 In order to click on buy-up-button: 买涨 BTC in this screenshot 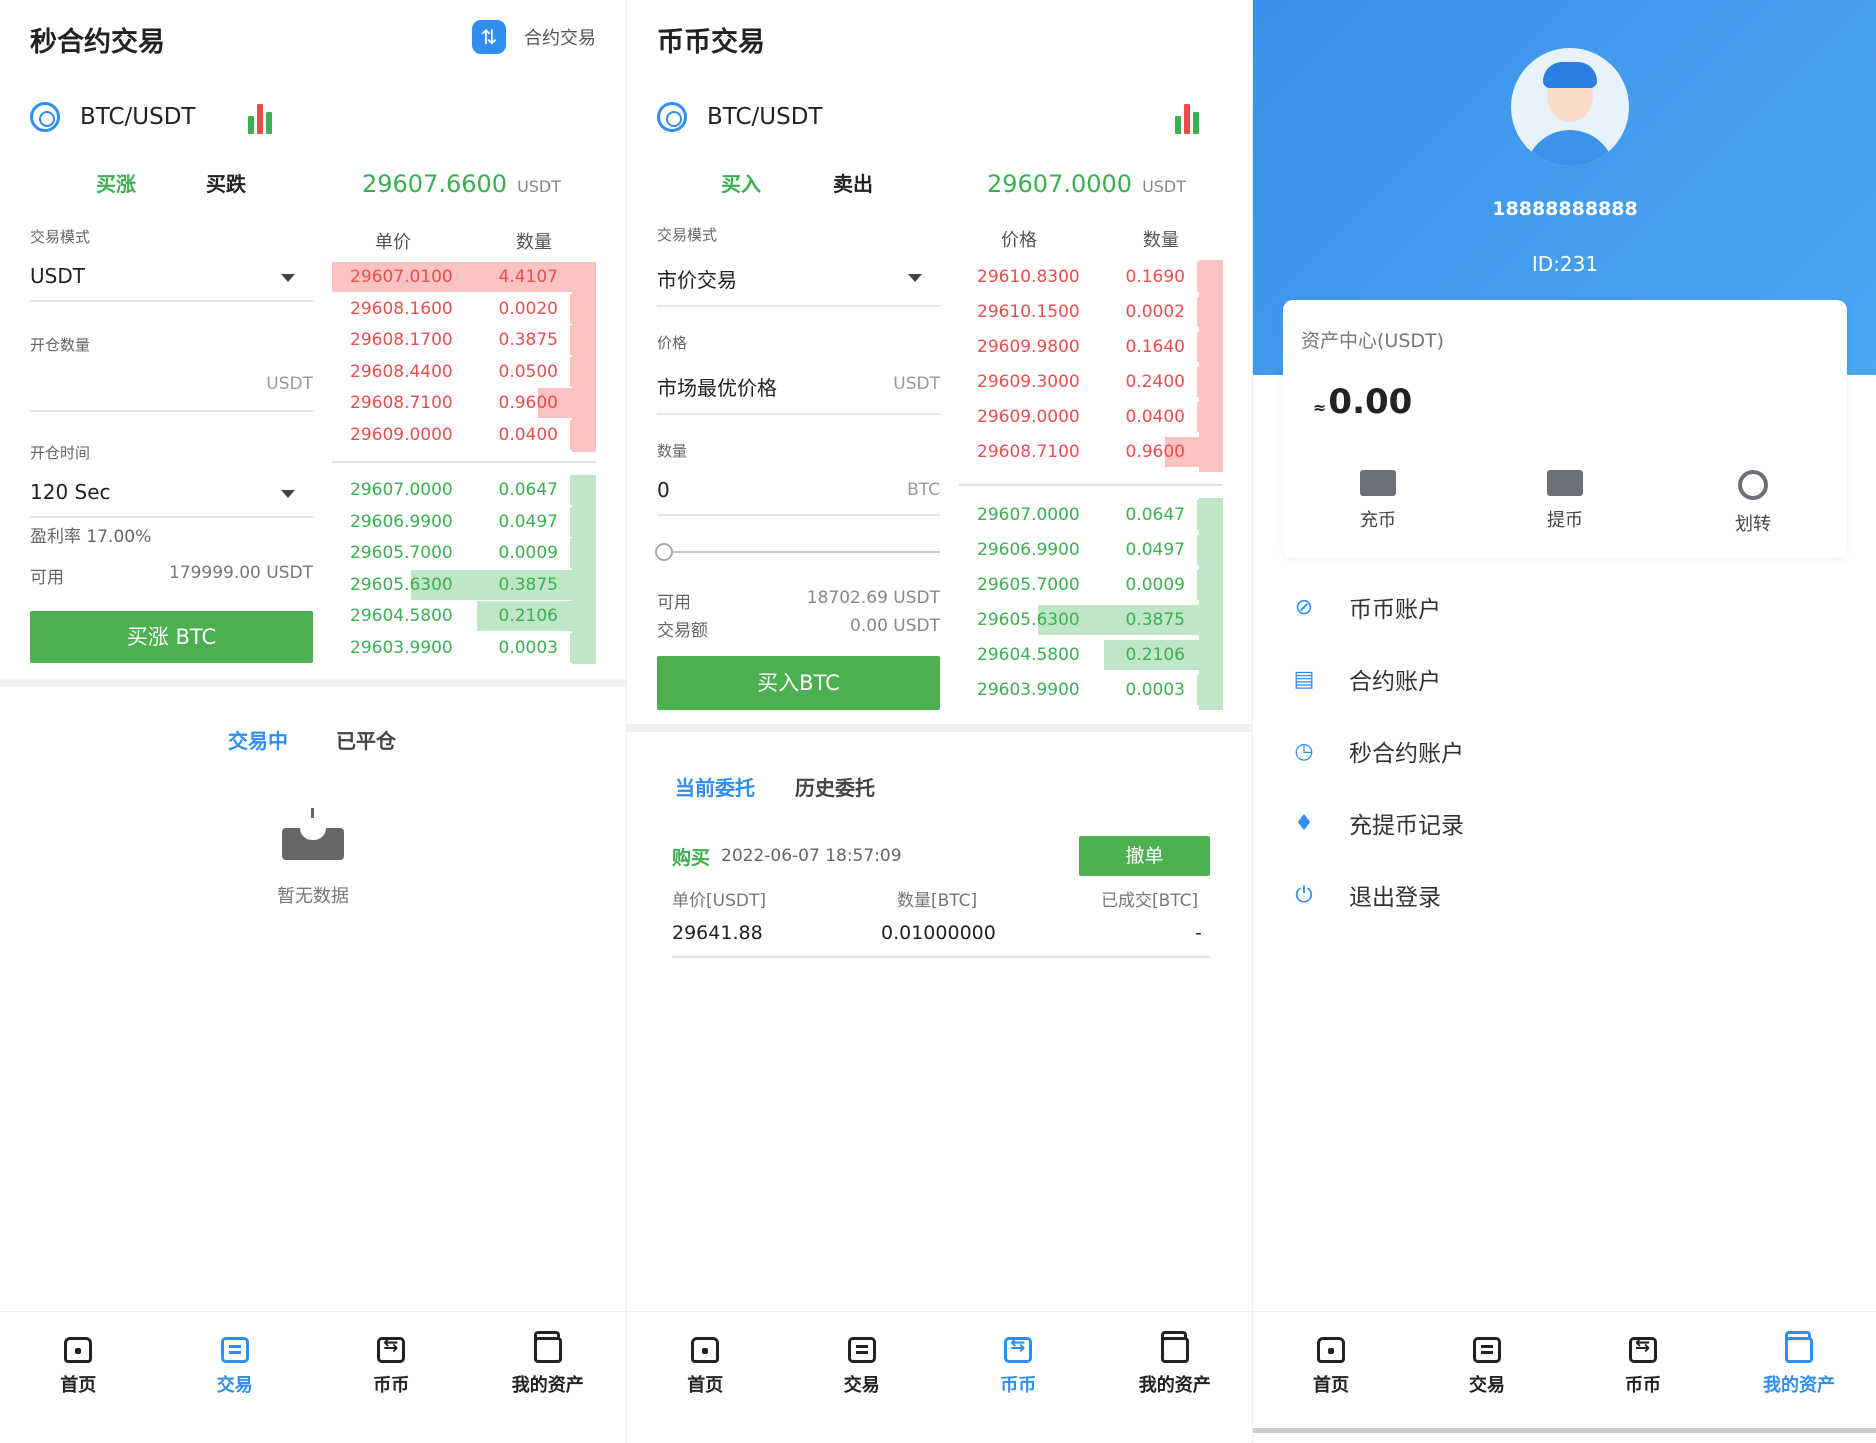, I will do `click(171, 637)`.